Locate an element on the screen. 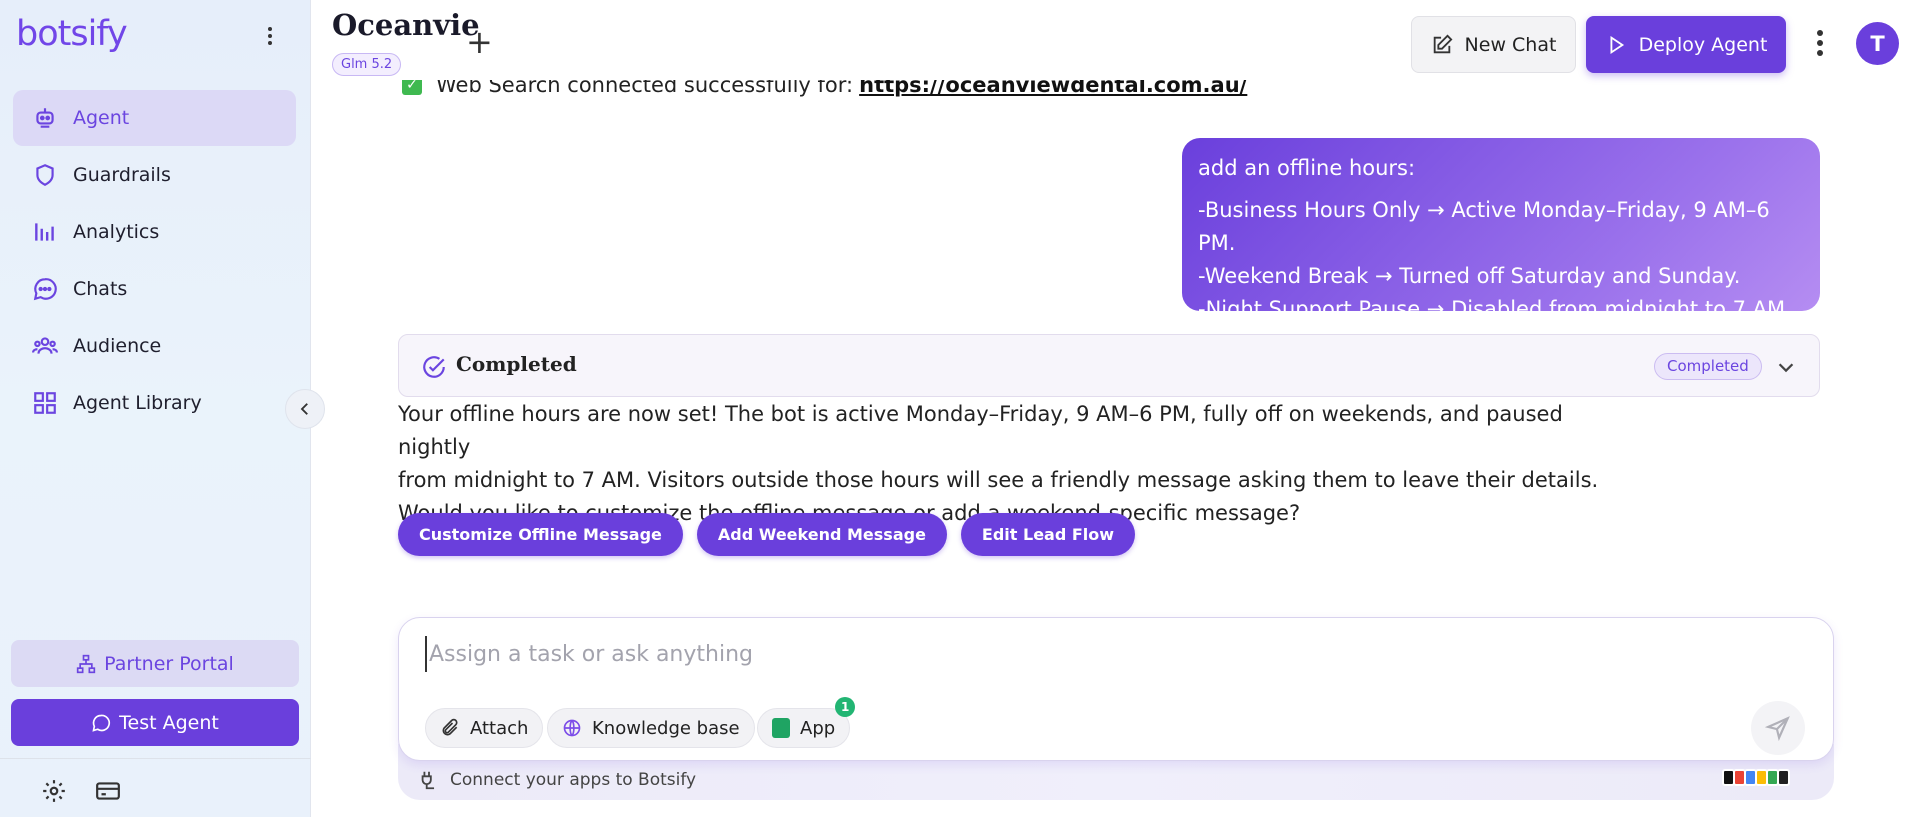 This screenshot has height=817, width=1905. checkmark-icon: ✓ is located at coordinates (412, 87).